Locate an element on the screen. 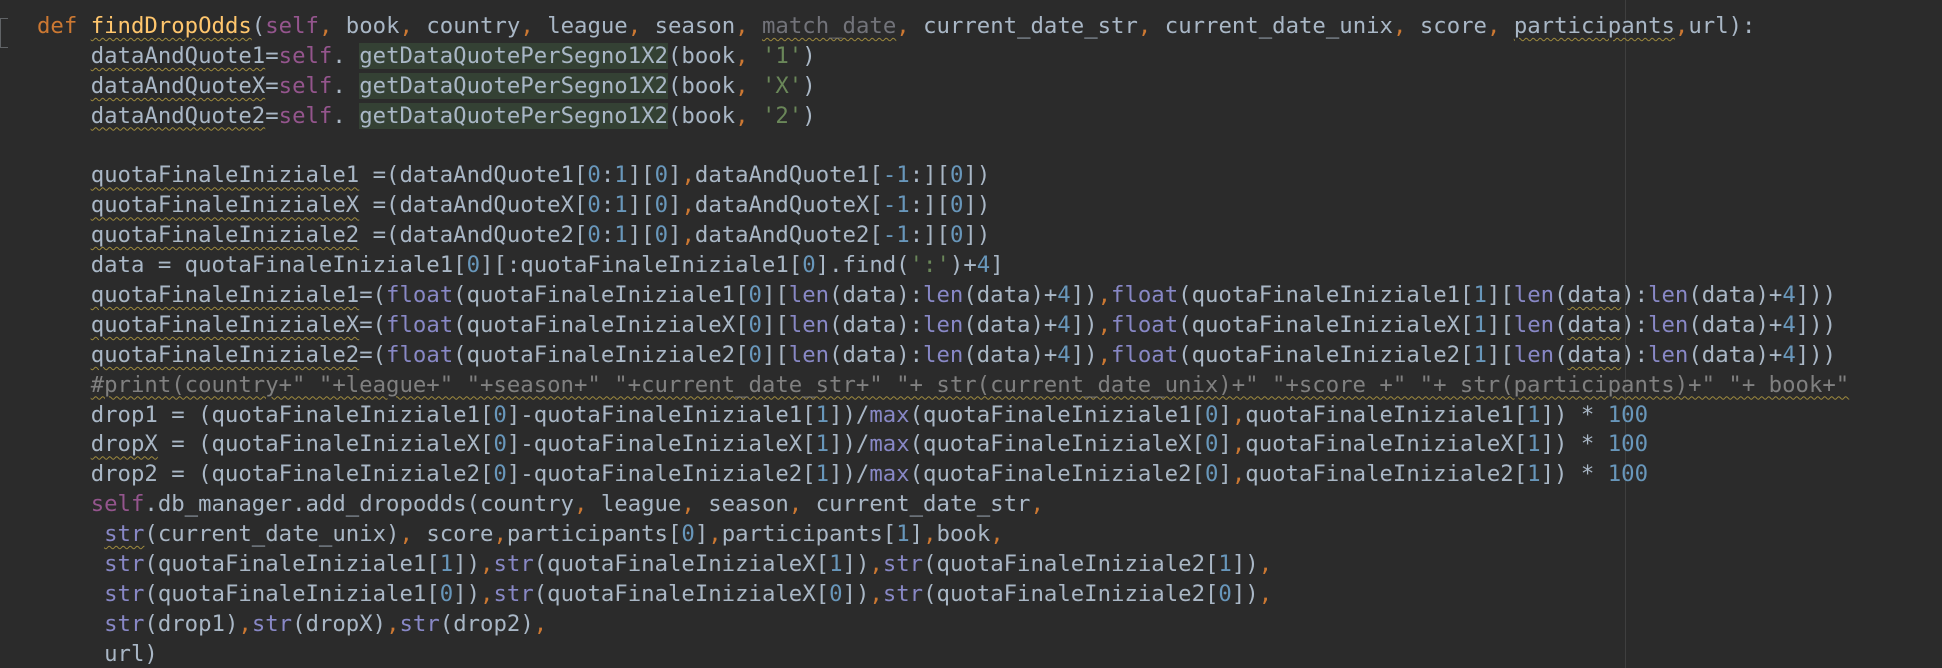 The width and height of the screenshot is (1942, 668). fold-marker-icon is located at coordinates (4, 33).